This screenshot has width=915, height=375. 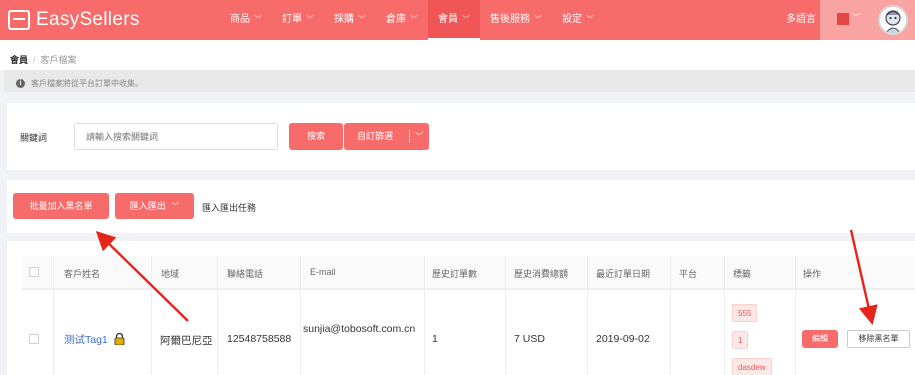 What do you see at coordinates (375, 136) in the screenshot?
I see `custom-filter-label: 自訂篩選` at bounding box center [375, 136].